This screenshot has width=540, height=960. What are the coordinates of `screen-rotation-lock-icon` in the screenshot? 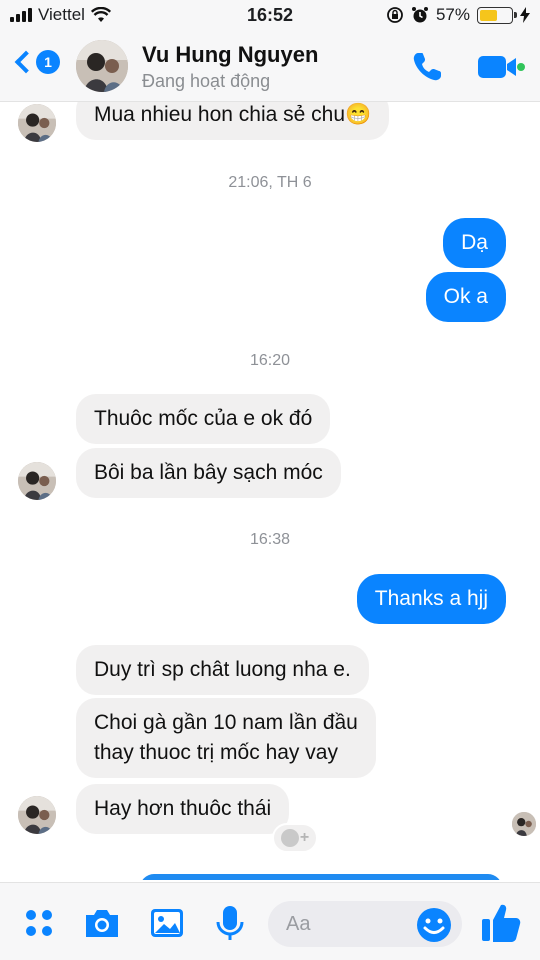 It's located at (395, 15).